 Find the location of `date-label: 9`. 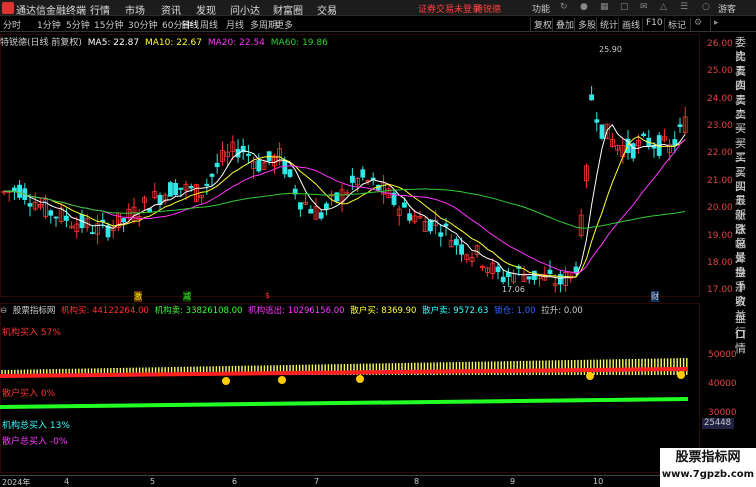

date-label: 9 is located at coordinates (513, 481).